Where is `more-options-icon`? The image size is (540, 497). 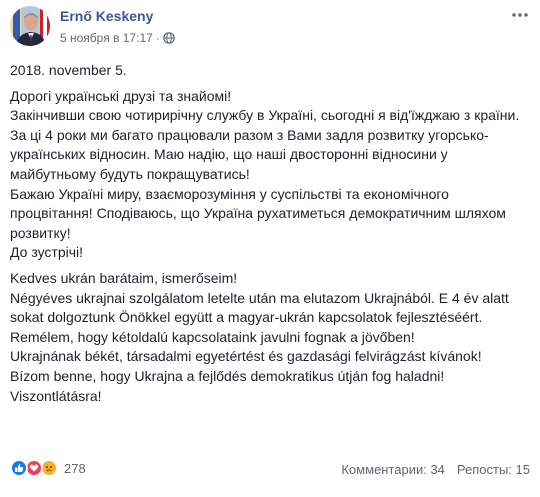
more-options-icon is located at coordinates (520, 15).